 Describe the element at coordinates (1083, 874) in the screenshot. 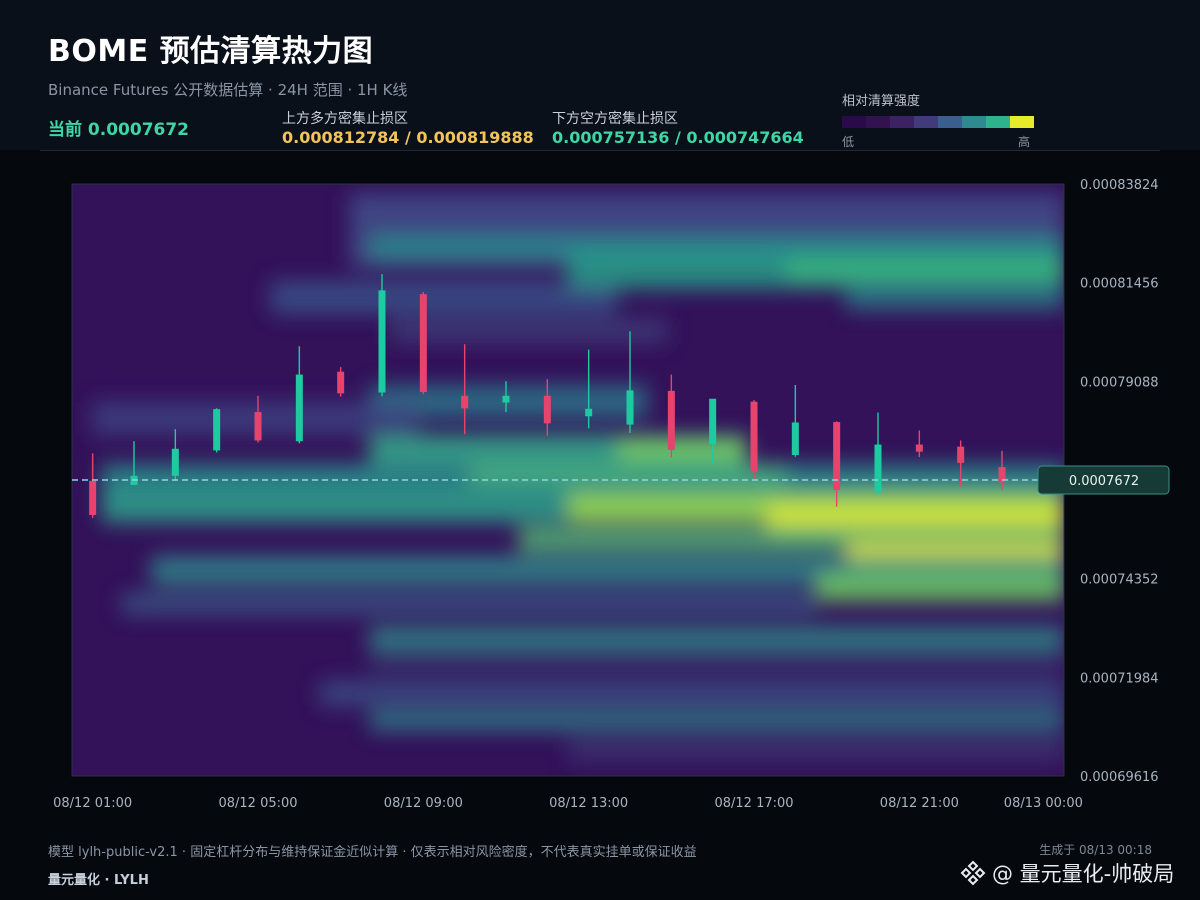

I see `watermark-text: @ 量元量化-帅破局` at that location.